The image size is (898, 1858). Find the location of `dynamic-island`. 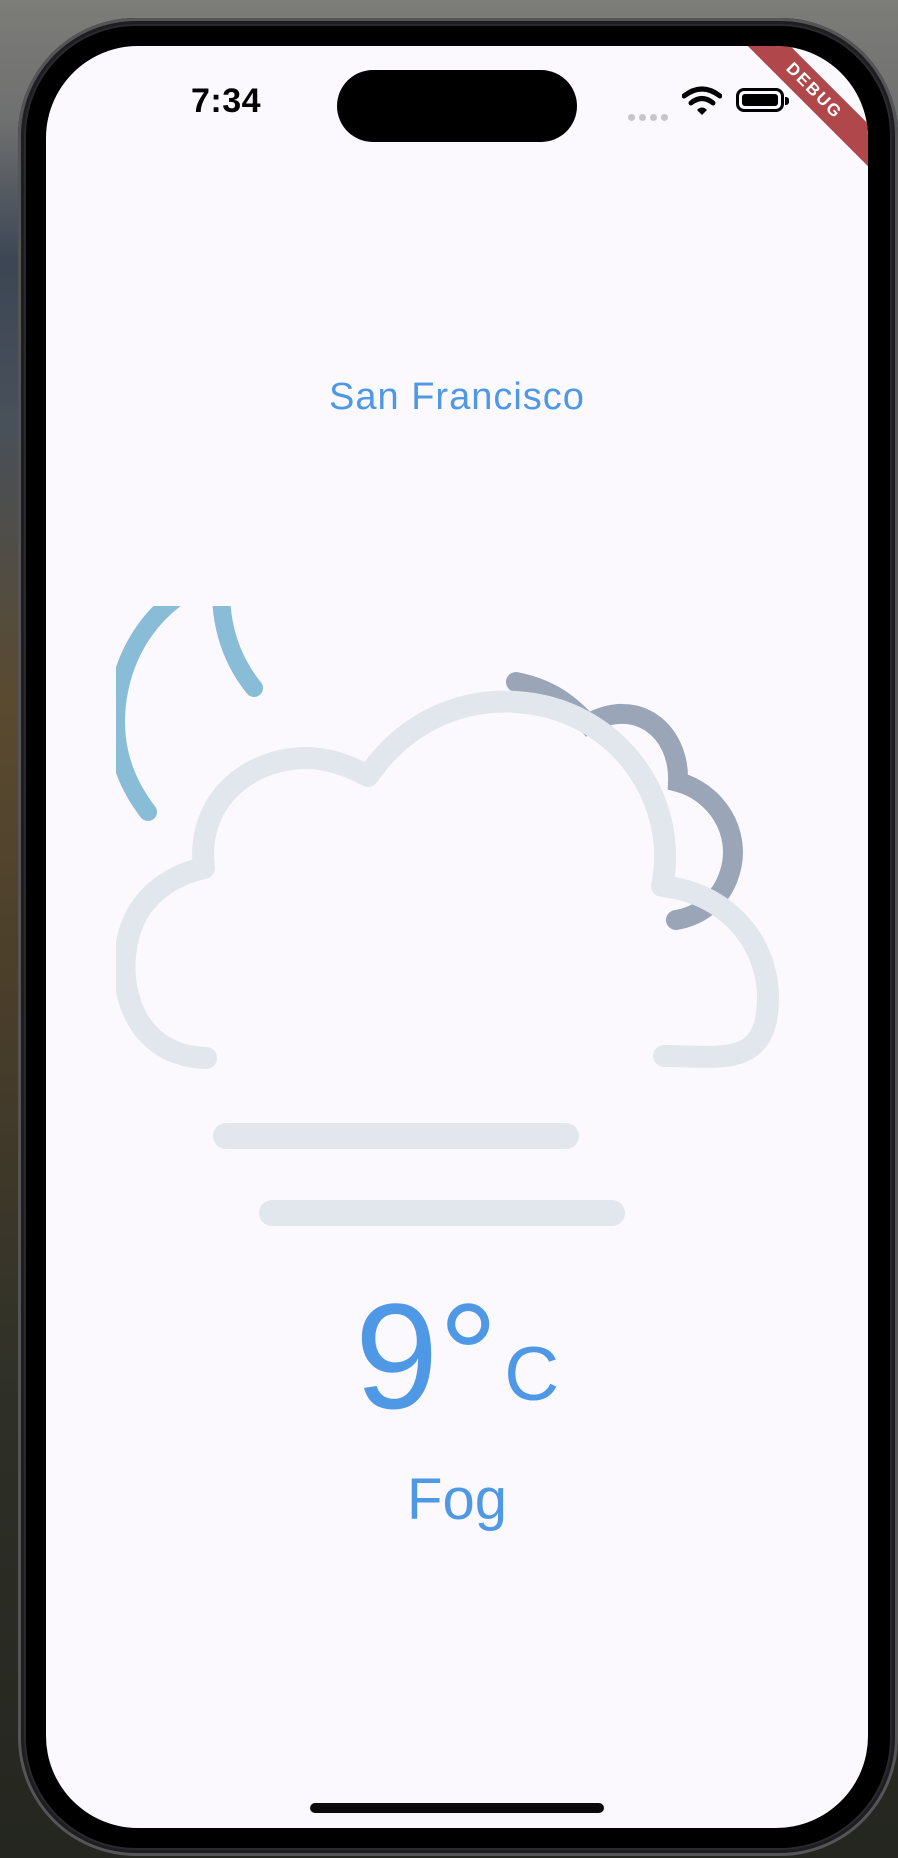

dynamic-island is located at coordinates (457, 106).